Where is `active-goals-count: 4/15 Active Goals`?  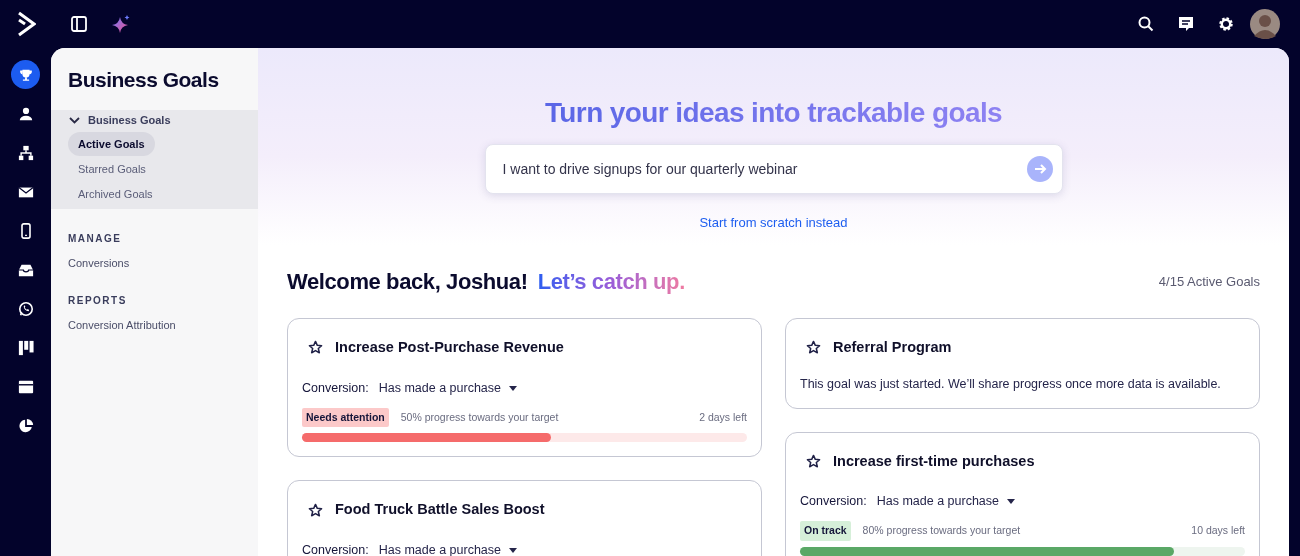
active-goals-count: 4/15 Active Goals is located at coordinates (1209, 281).